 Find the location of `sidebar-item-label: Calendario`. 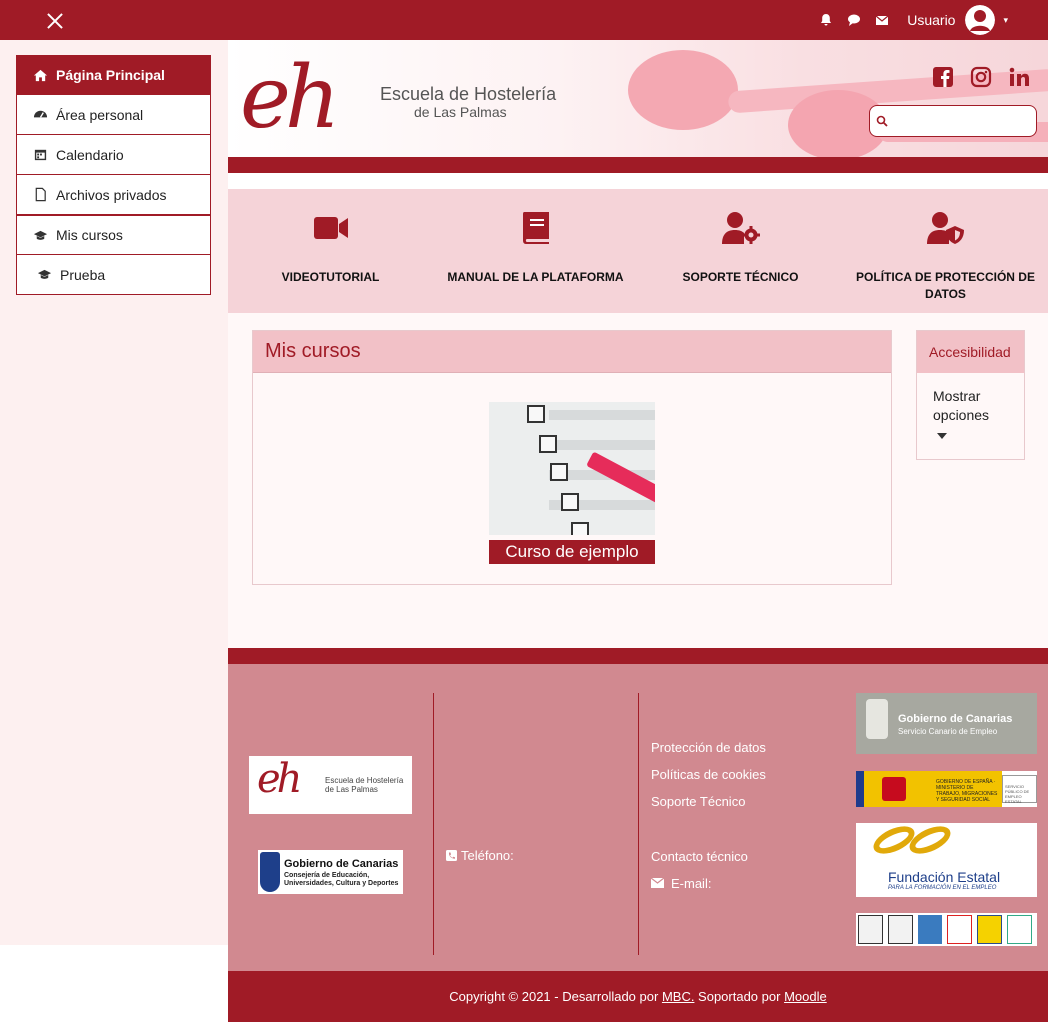

sidebar-item-label: Calendario is located at coordinates (90, 154).